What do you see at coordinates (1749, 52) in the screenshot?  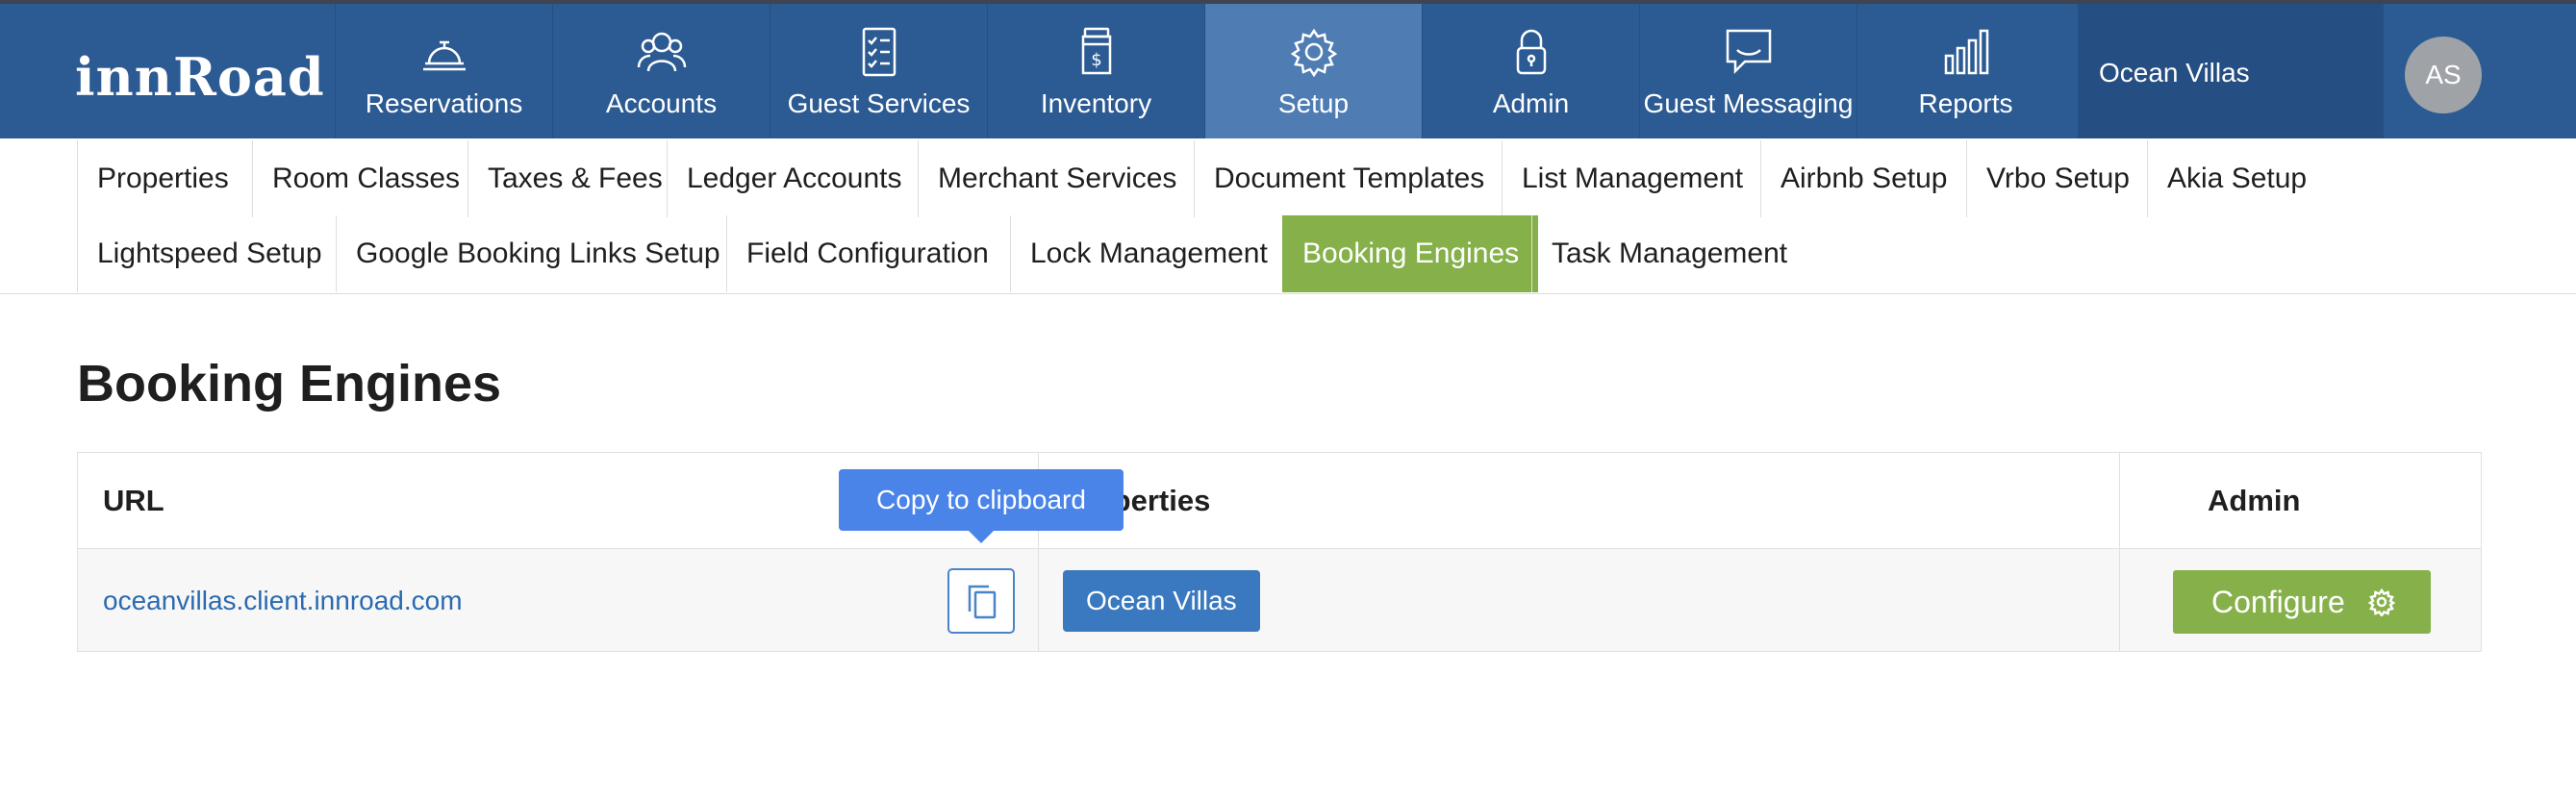 I see `message-icon` at bounding box center [1749, 52].